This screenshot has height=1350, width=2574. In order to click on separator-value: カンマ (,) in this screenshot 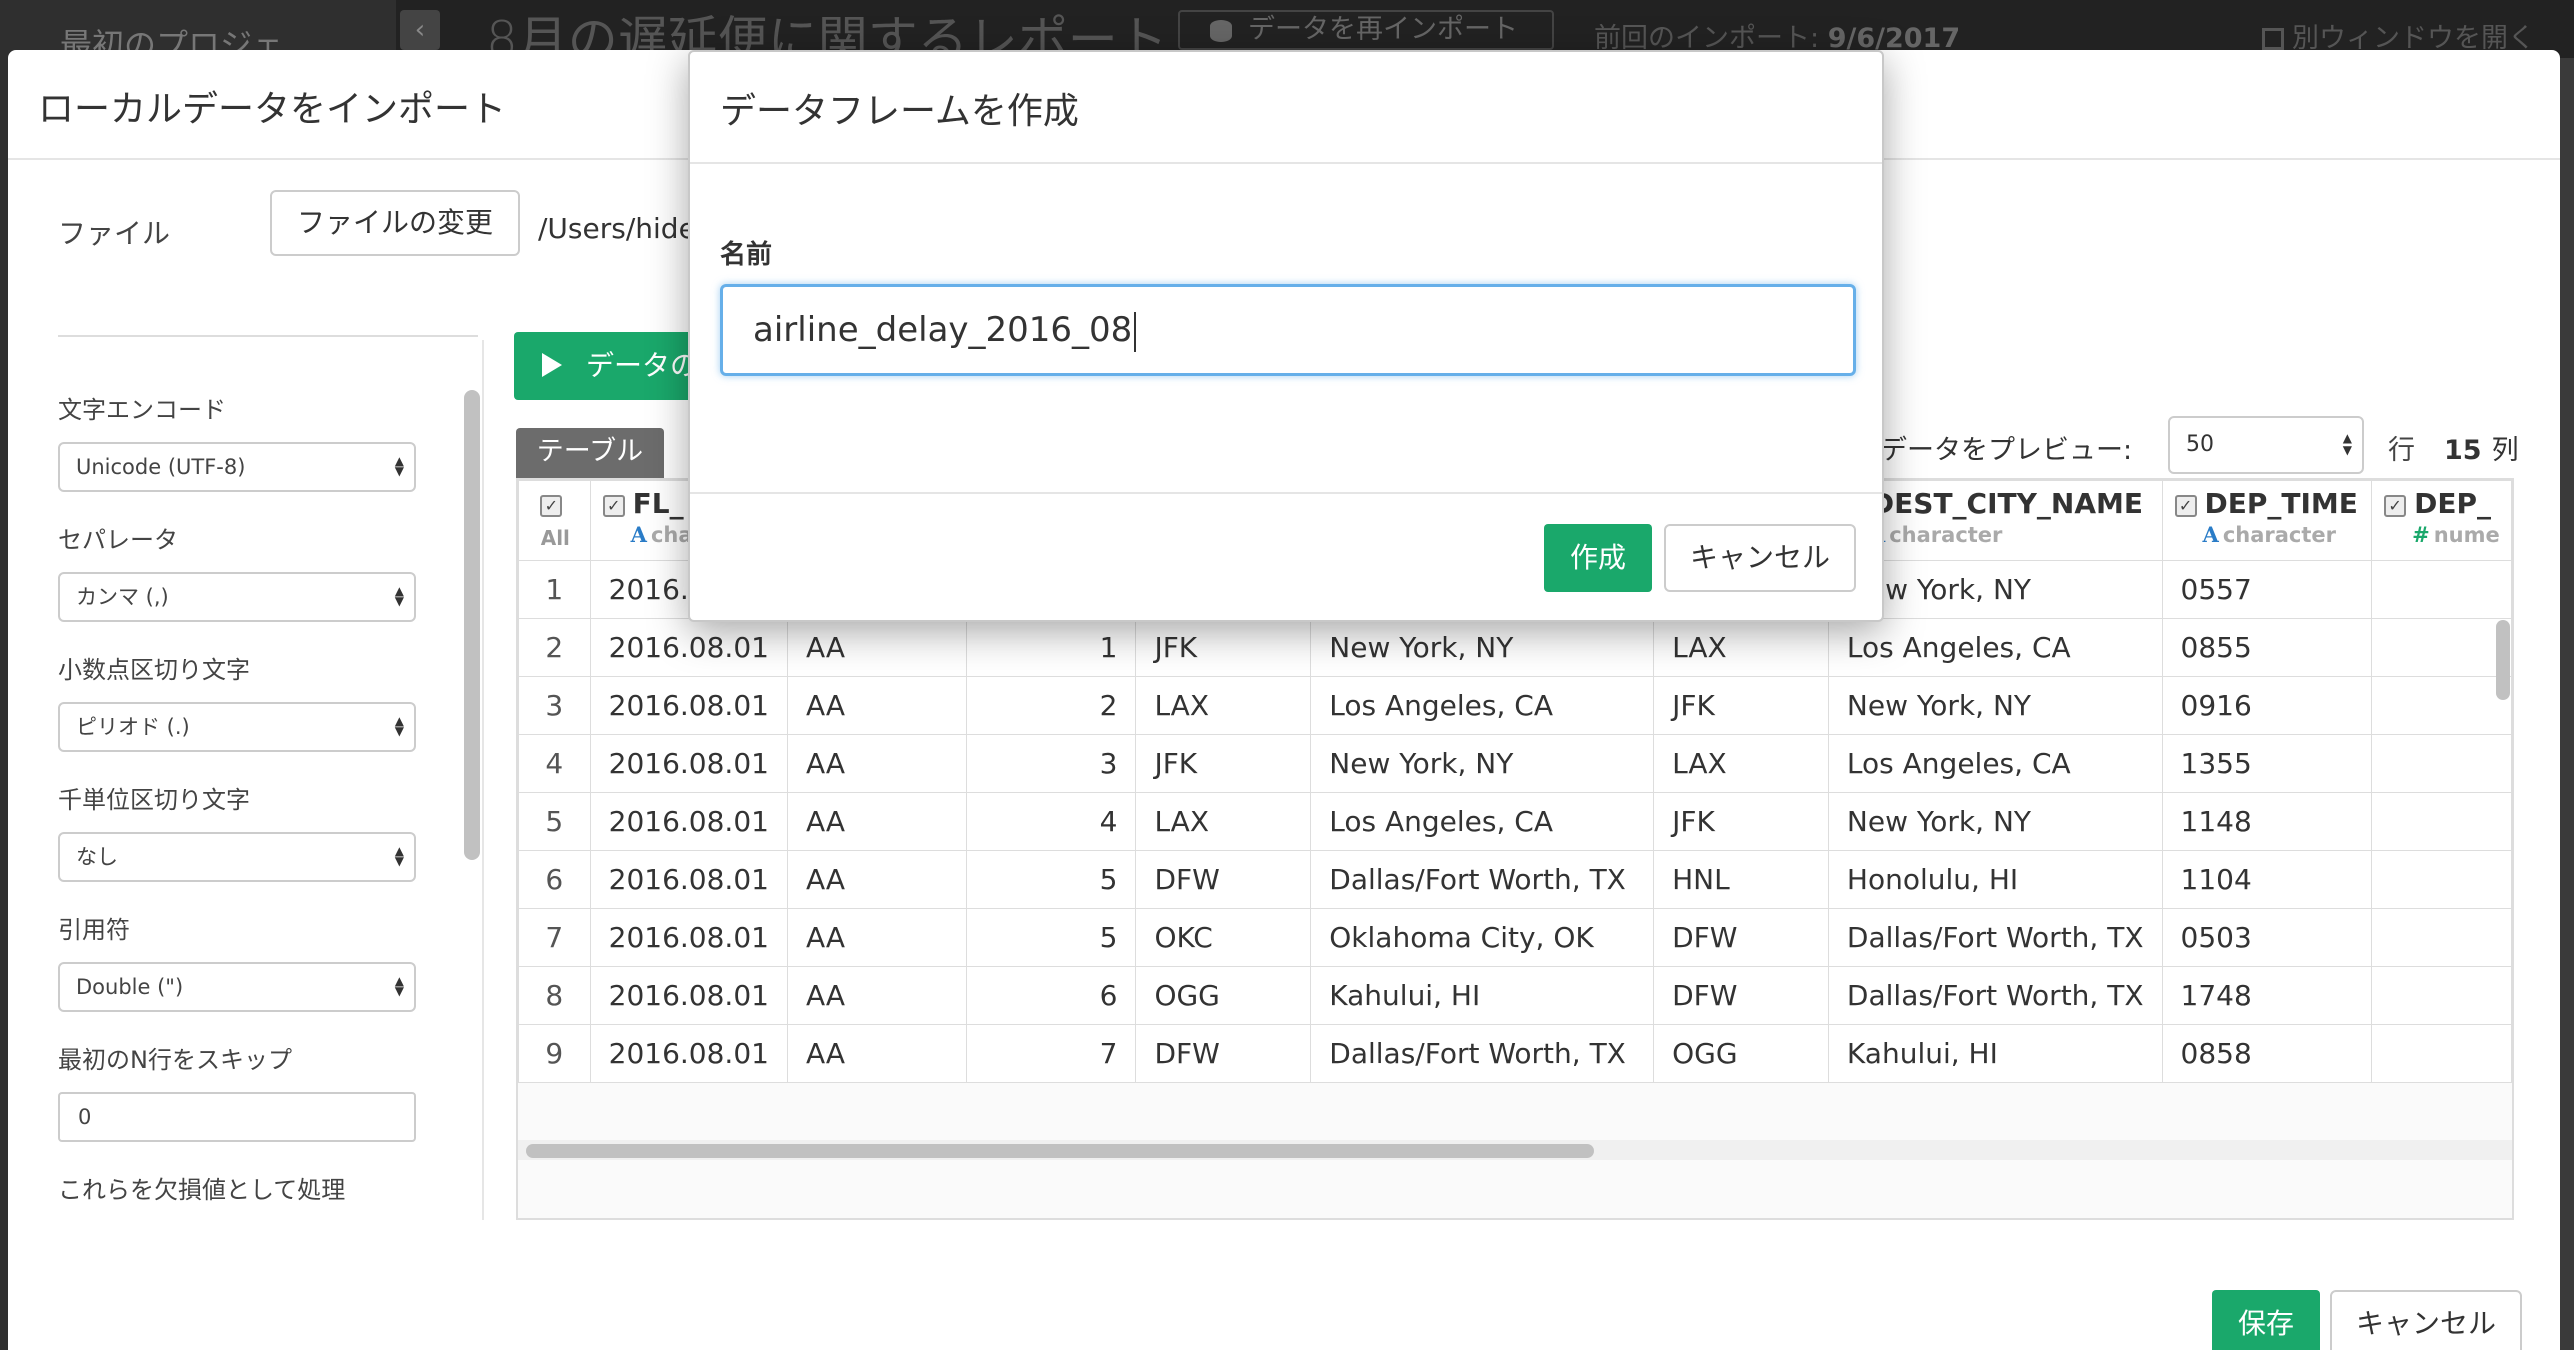, I will do `click(122, 597)`.